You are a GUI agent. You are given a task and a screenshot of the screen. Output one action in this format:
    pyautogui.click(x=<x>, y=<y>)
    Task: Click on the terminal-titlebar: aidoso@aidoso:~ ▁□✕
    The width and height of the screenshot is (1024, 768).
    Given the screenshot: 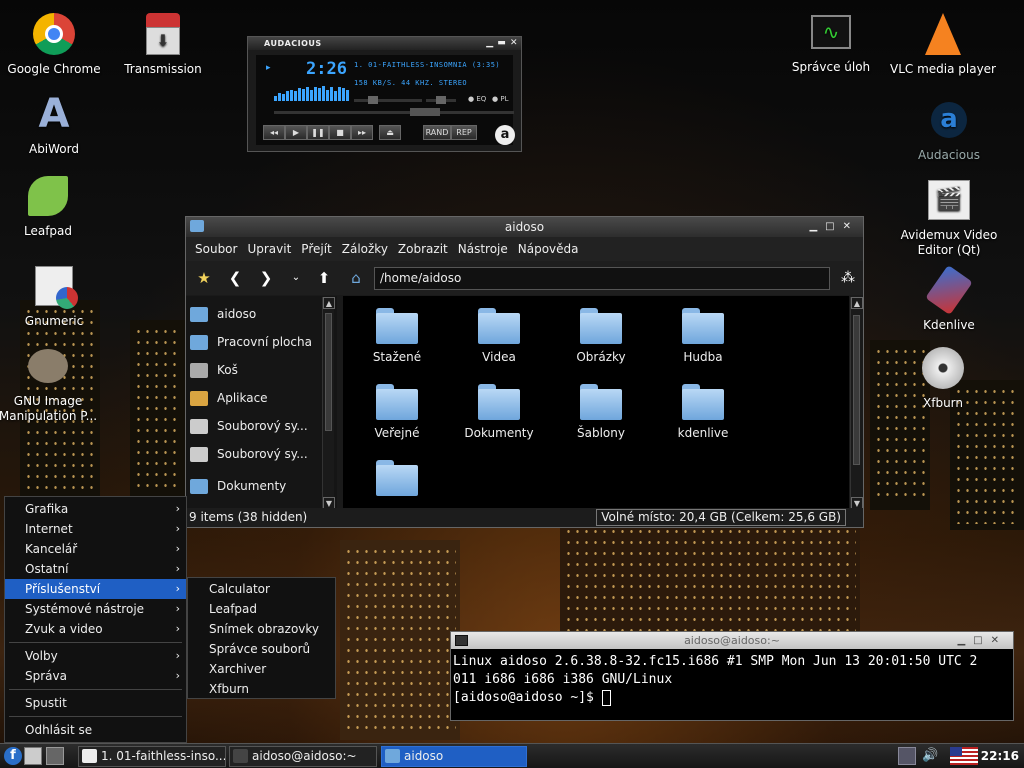 What is the action you would take?
    pyautogui.click(x=732, y=640)
    